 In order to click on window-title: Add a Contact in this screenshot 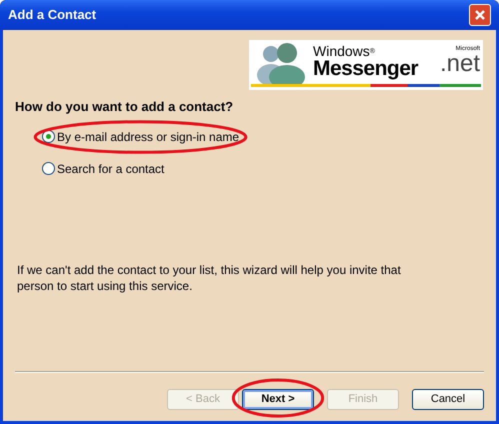, I will do `click(52, 15)`.